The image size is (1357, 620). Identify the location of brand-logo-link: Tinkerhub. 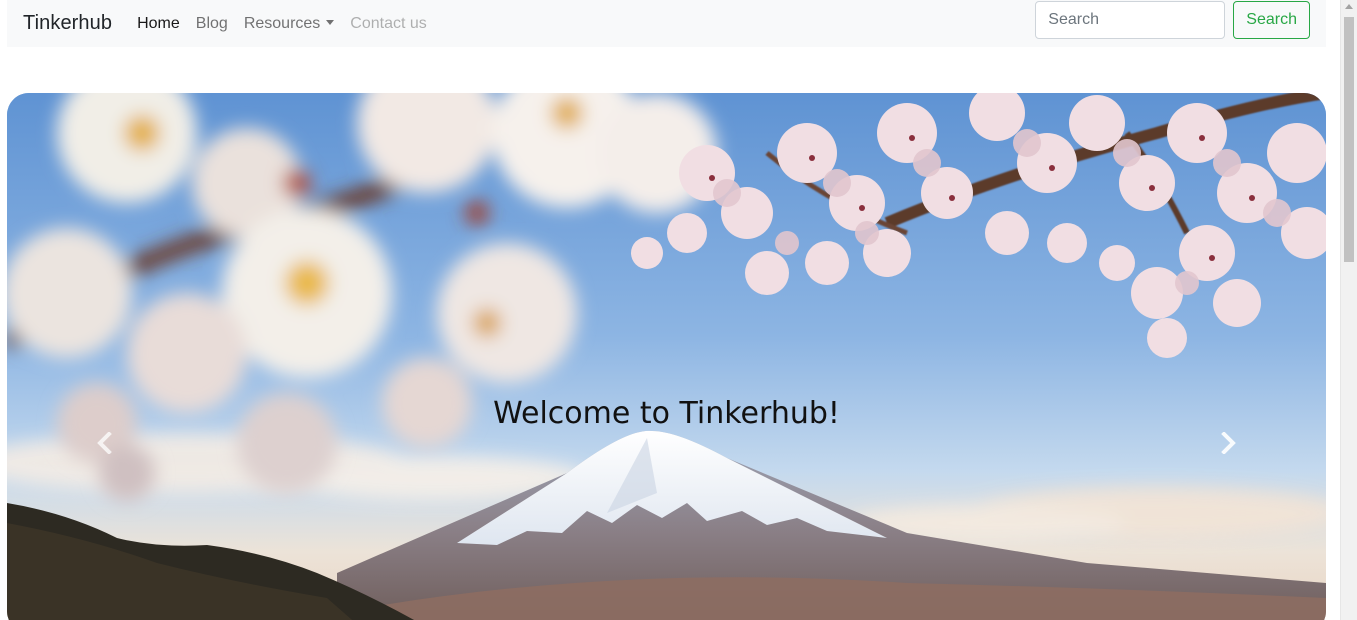
(67, 23).